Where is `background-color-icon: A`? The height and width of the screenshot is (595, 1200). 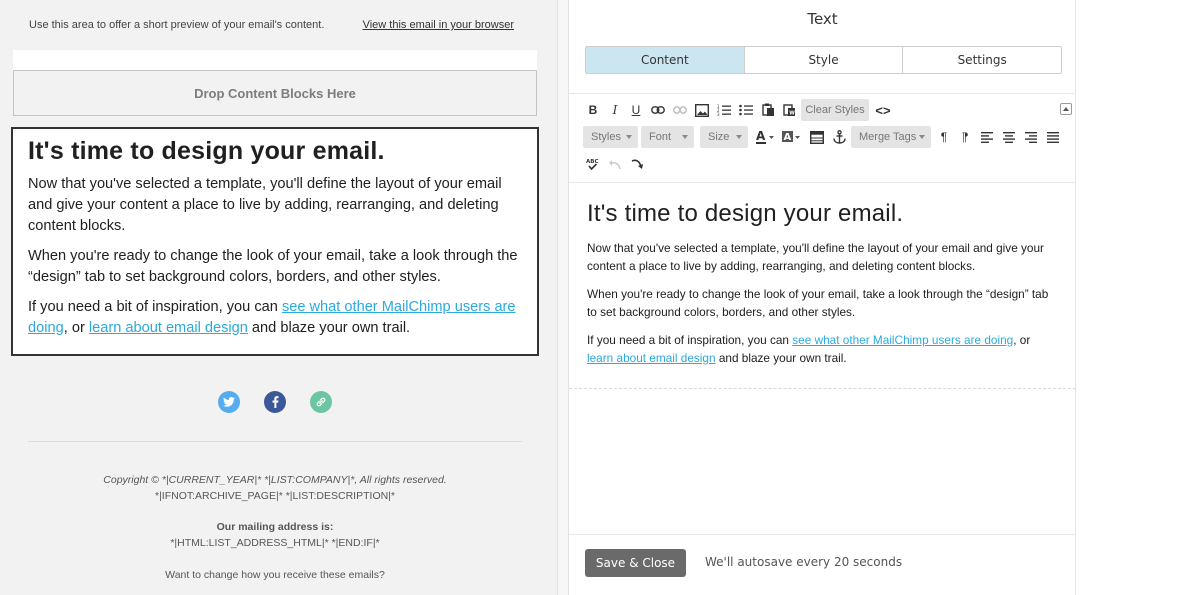
background-color-icon: A is located at coordinates (792, 137).